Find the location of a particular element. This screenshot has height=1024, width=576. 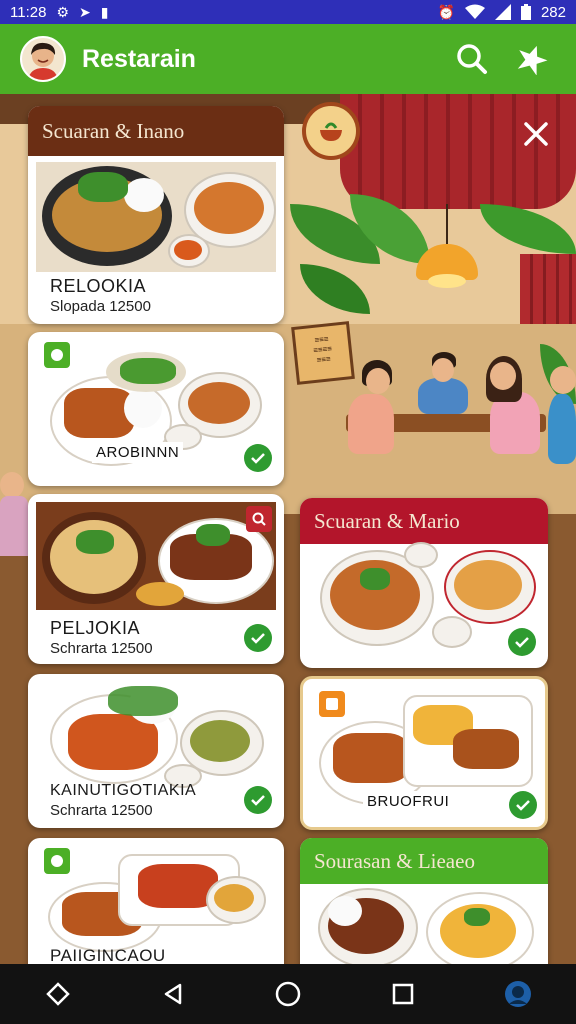

card-header: Scuaran & Inano is located at coordinates (156, 131).